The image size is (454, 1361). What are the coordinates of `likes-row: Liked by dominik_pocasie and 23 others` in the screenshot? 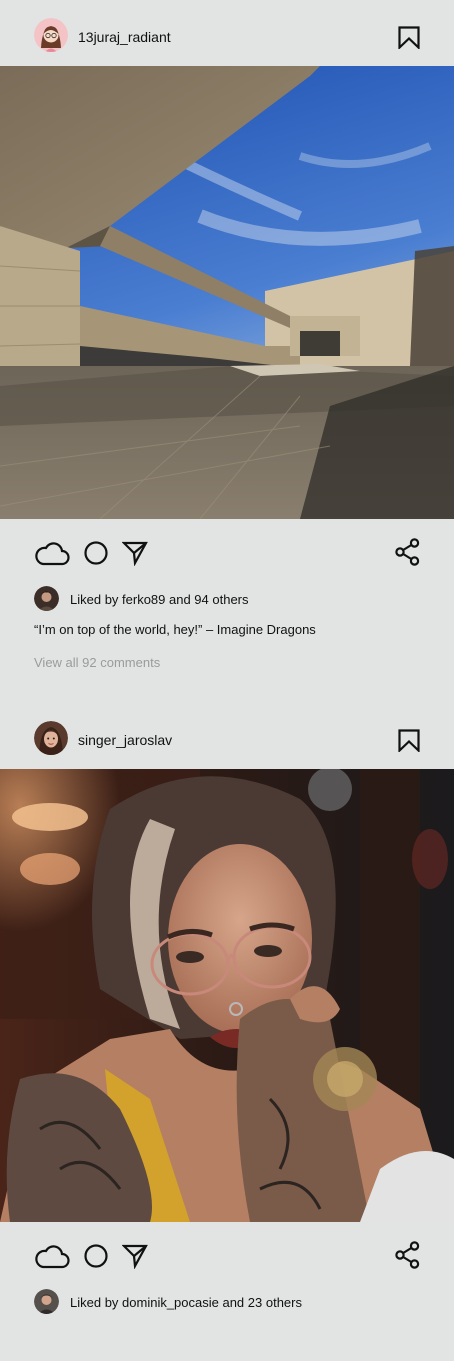 It's located at (227, 1303).